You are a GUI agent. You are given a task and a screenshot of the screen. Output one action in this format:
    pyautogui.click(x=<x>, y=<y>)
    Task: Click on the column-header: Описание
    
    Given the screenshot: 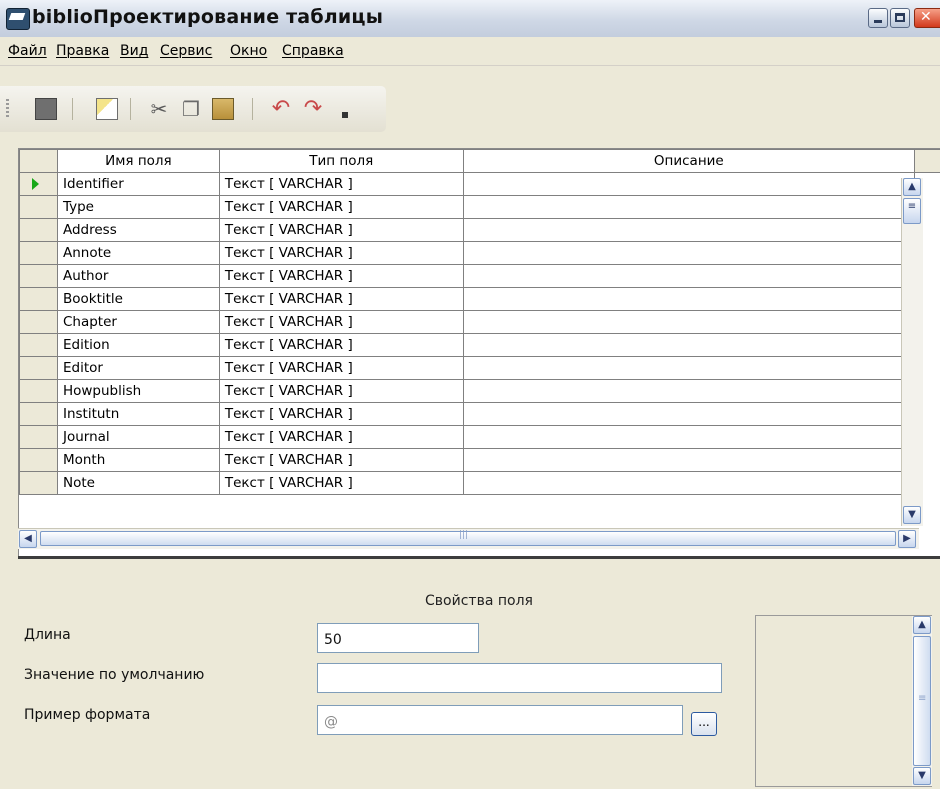 What is the action you would take?
    pyautogui.click(x=689, y=161)
    